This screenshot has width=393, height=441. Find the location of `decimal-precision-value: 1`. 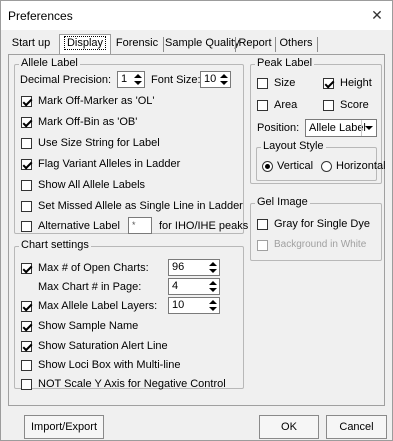

decimal-precision-value: 1 is located at coordinates (124, 79).